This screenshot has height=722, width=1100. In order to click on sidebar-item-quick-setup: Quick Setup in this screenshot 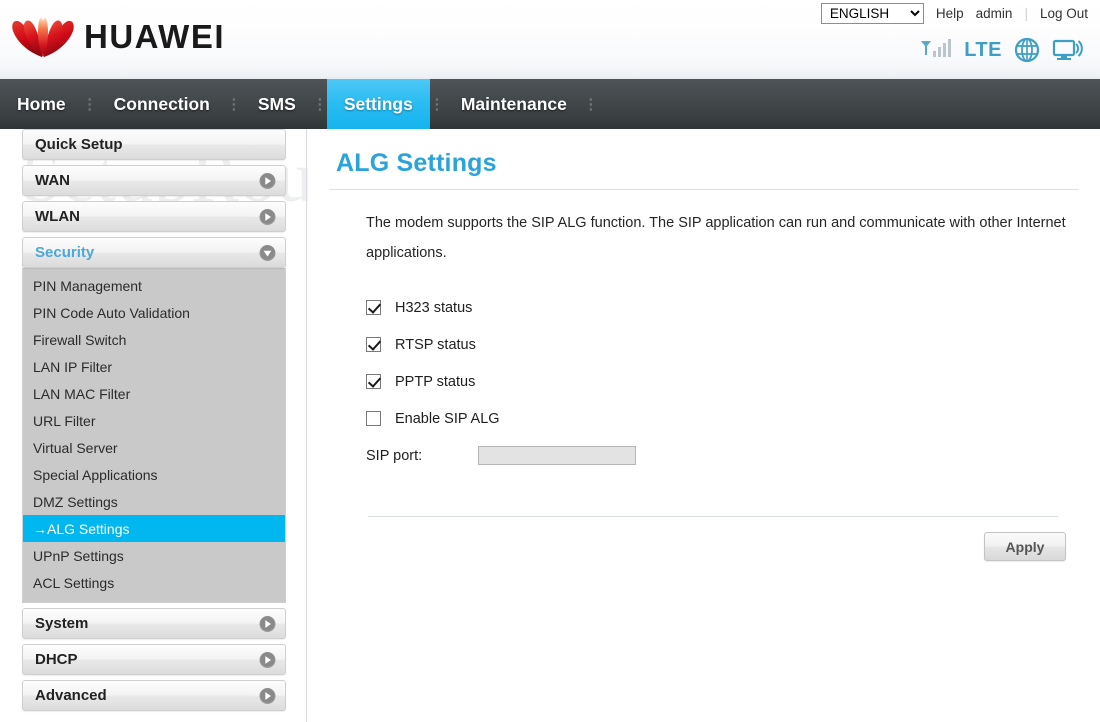, I will do `click(154, 144)`.